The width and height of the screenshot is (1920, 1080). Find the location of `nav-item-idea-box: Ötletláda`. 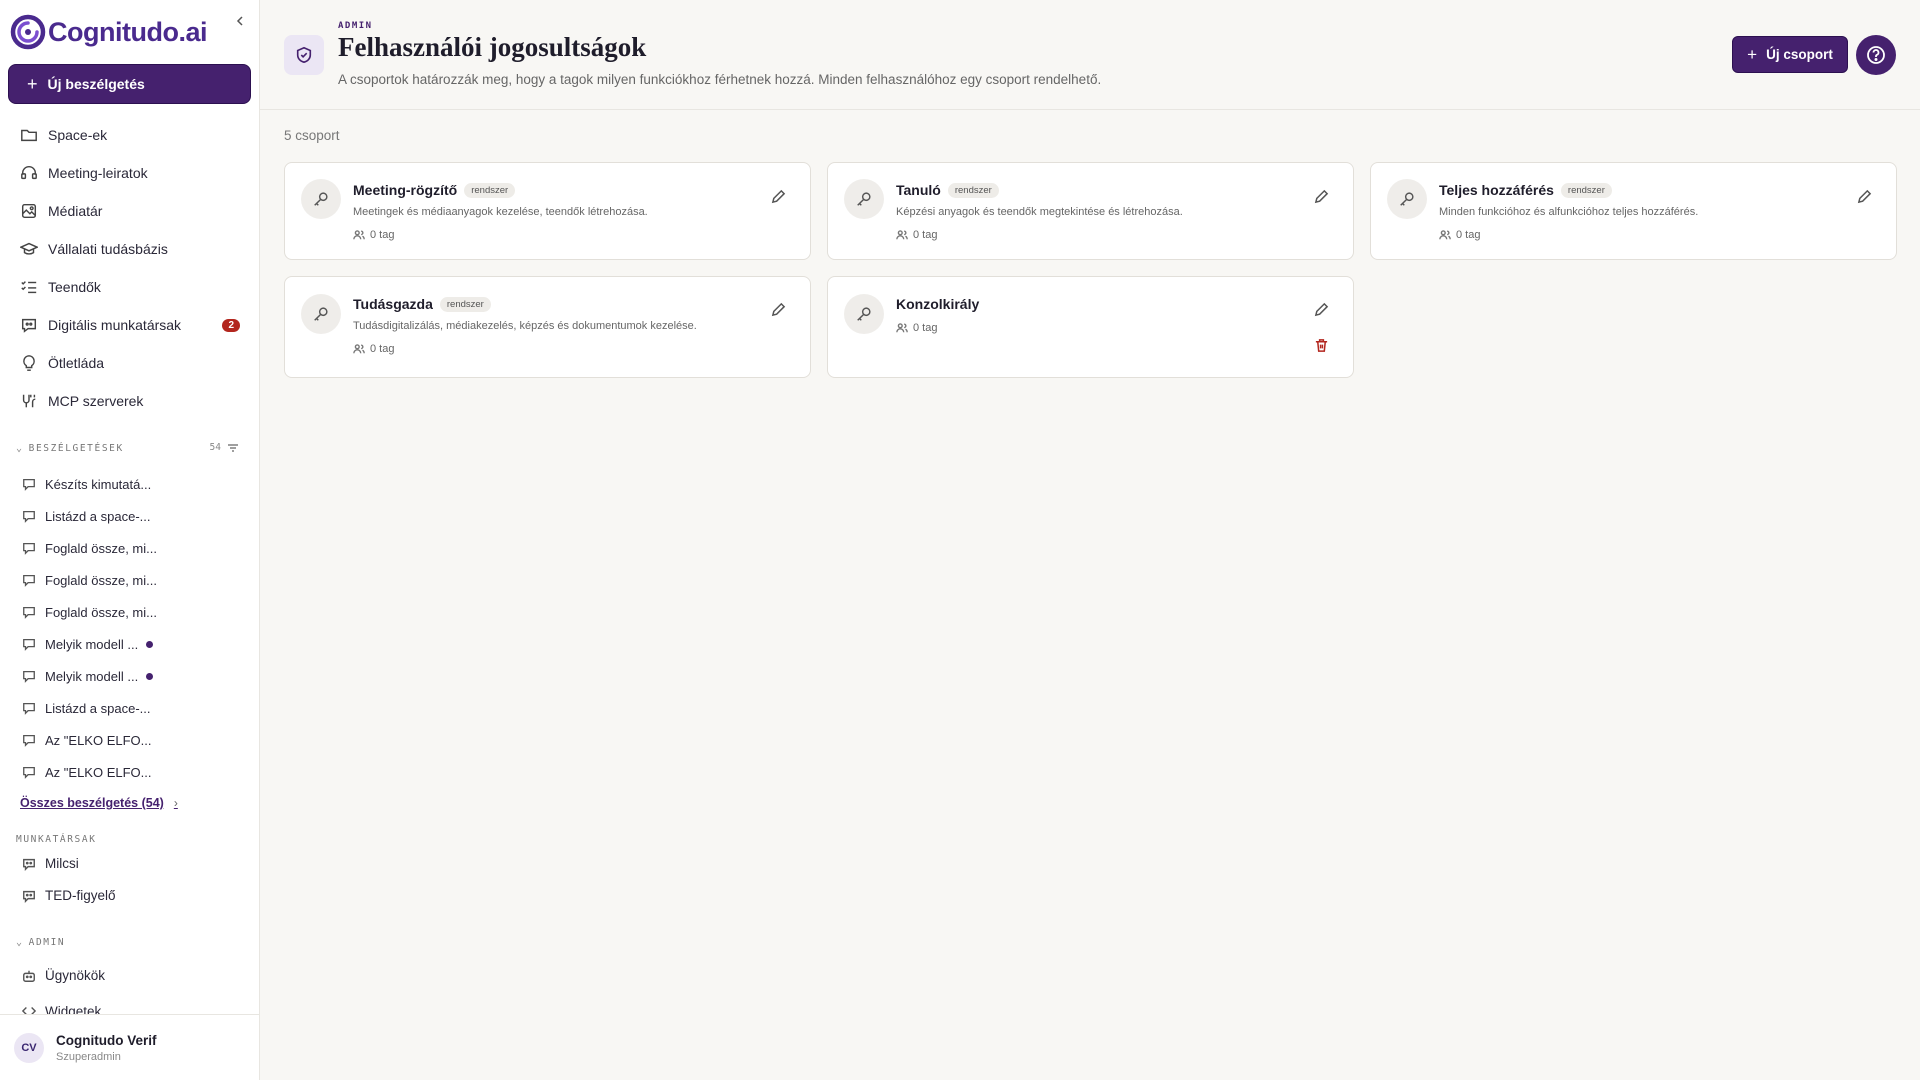

nav-item-idea-box: Ötletláda is located at coordinates (130, 363).